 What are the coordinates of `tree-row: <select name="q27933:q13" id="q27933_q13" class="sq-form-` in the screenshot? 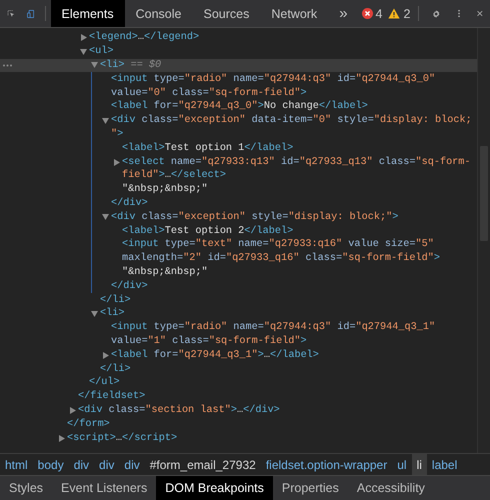 It's located at (238, 162).